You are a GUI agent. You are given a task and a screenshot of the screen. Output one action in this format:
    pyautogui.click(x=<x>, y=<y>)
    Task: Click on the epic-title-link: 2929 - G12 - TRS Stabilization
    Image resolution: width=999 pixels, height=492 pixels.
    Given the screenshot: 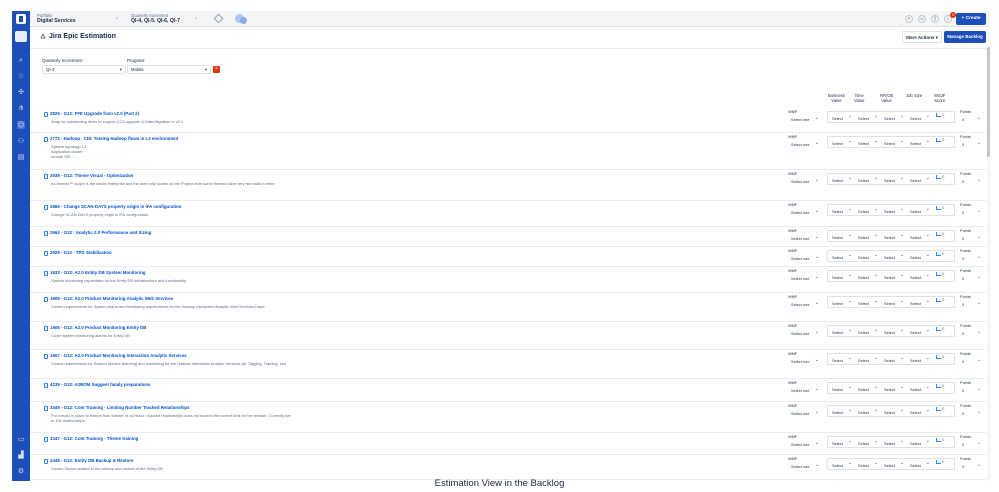 What is the action you would take?
    pyautogui.click(x=81, y=252)
    